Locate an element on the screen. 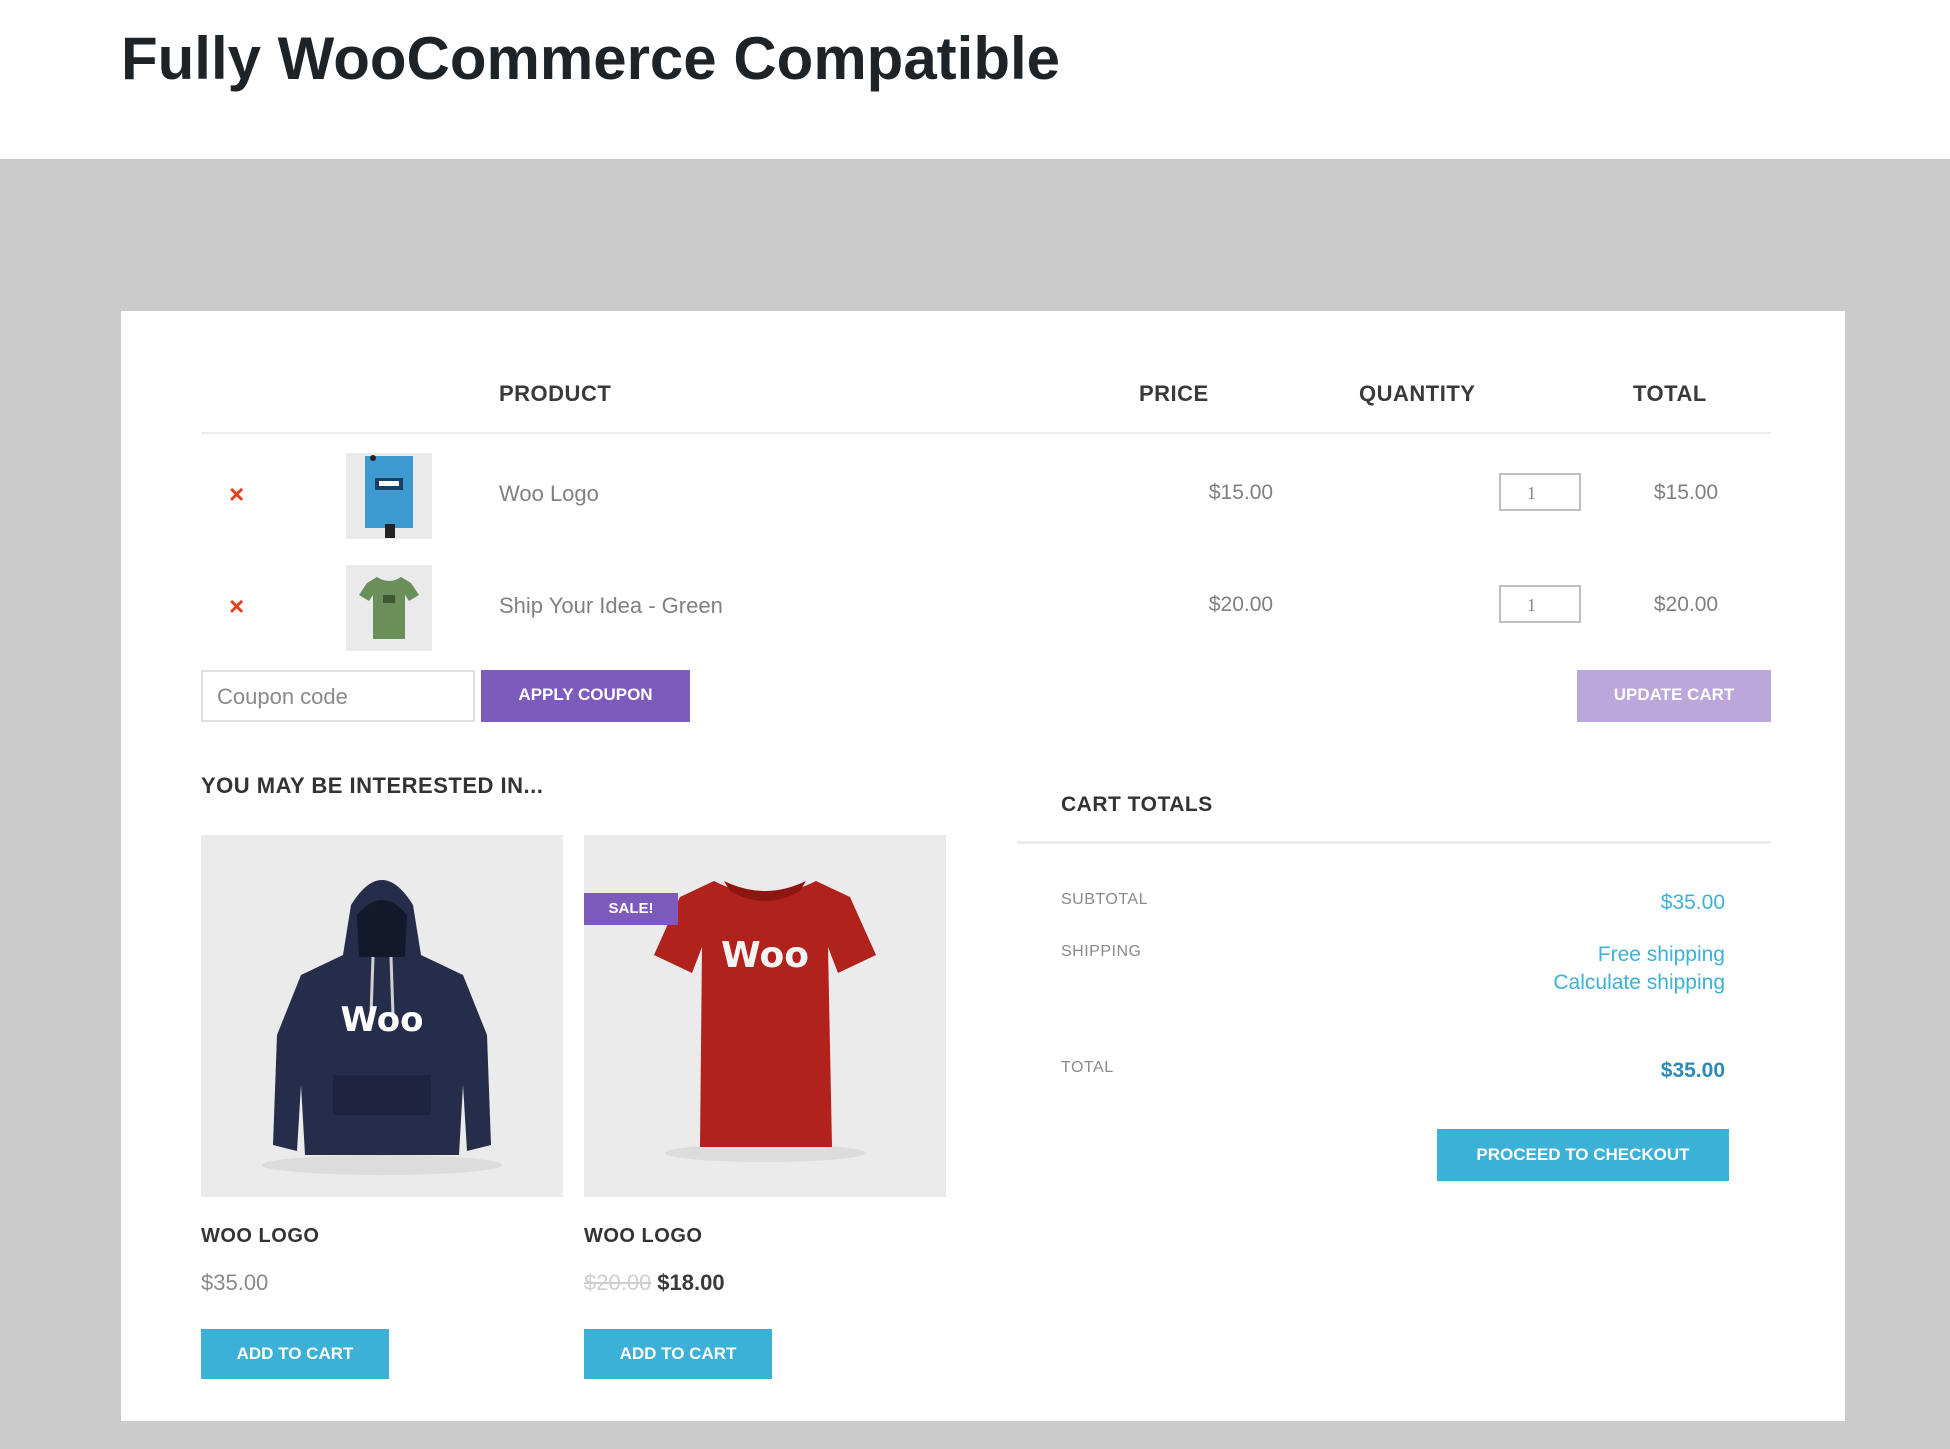 The height and width of the screenshot is (1449, 1950). subtotal-label: SUBTOTAL is located at coordinates (1104, 899).